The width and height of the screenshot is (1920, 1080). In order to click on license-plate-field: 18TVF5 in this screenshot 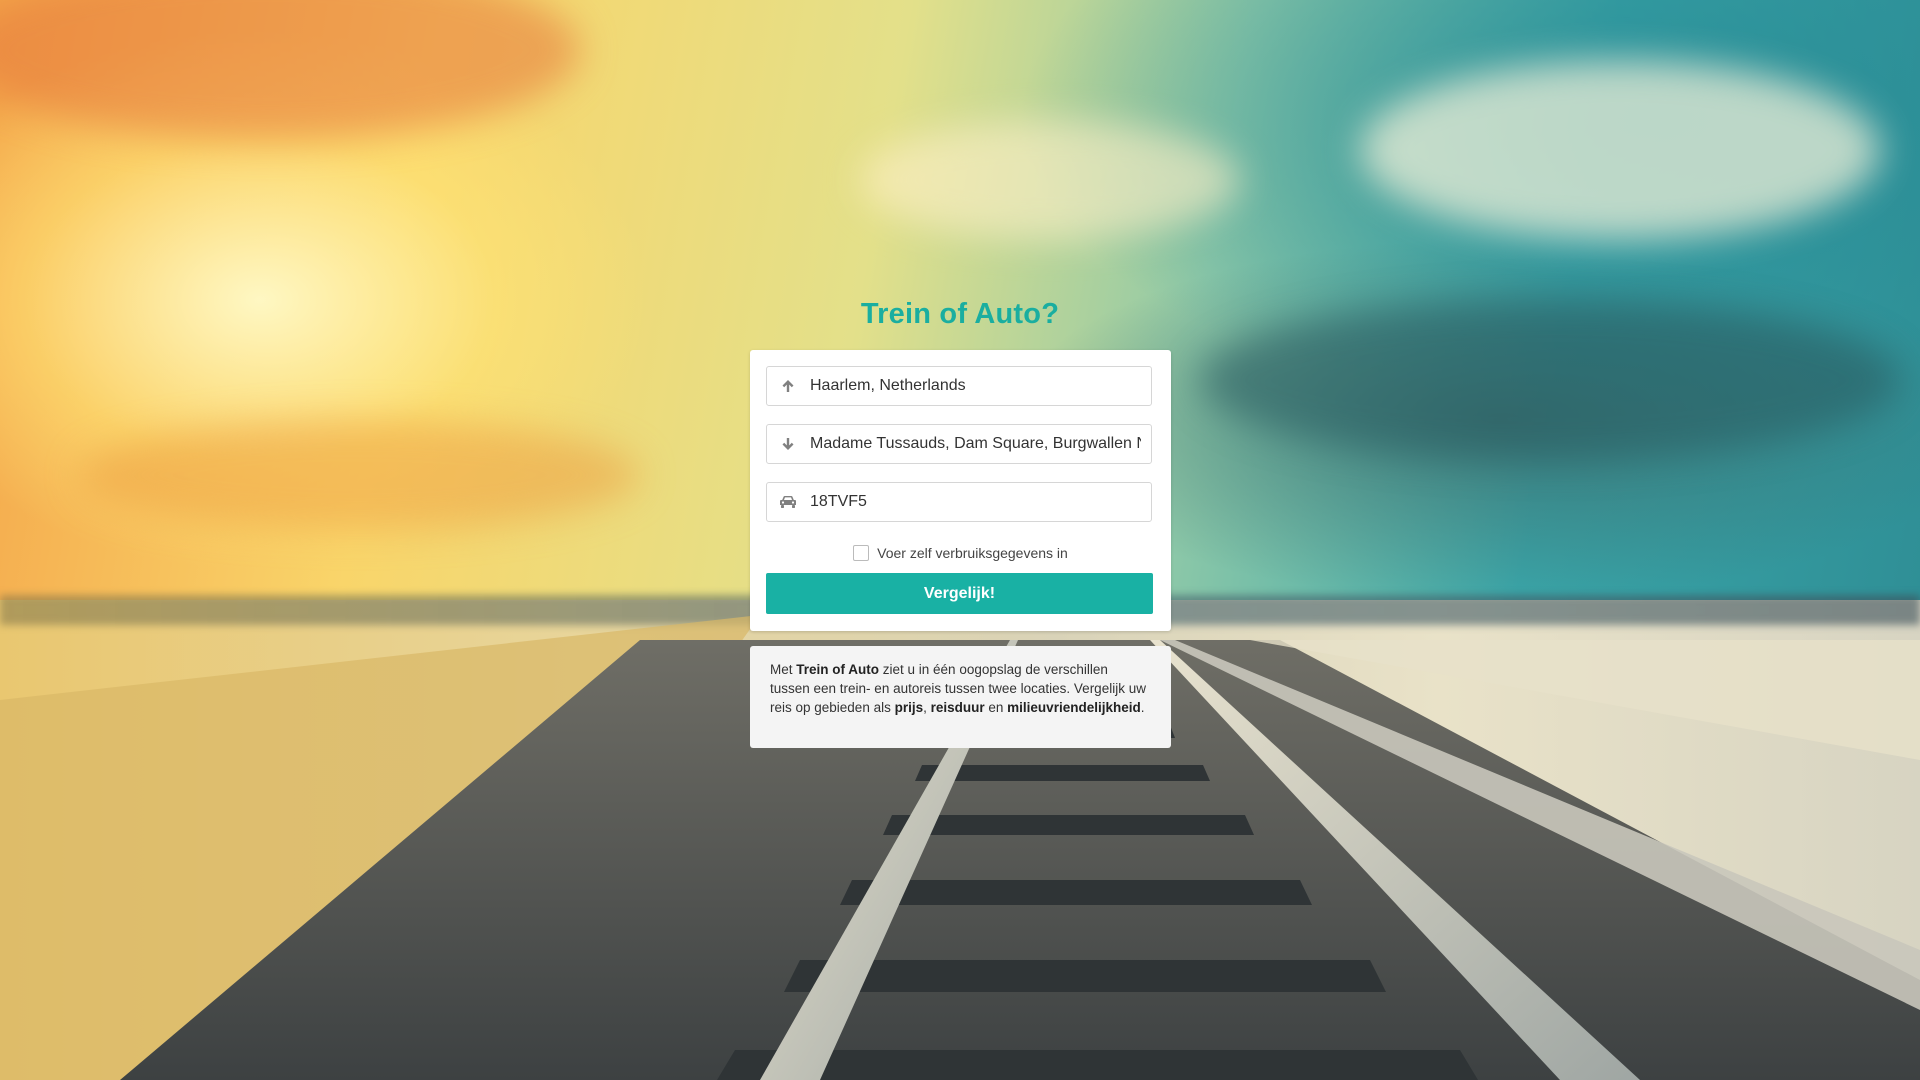, I will do `click(959, 502)`.